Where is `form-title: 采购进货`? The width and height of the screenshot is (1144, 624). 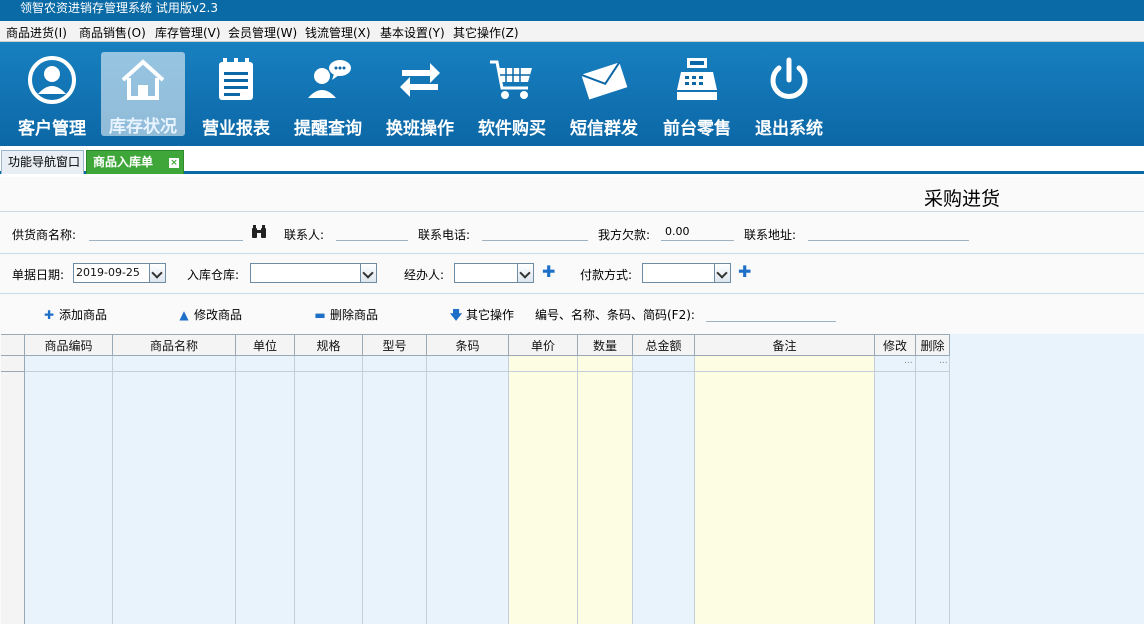 form-title: 采购进货 is located at coordinates (961, 199).